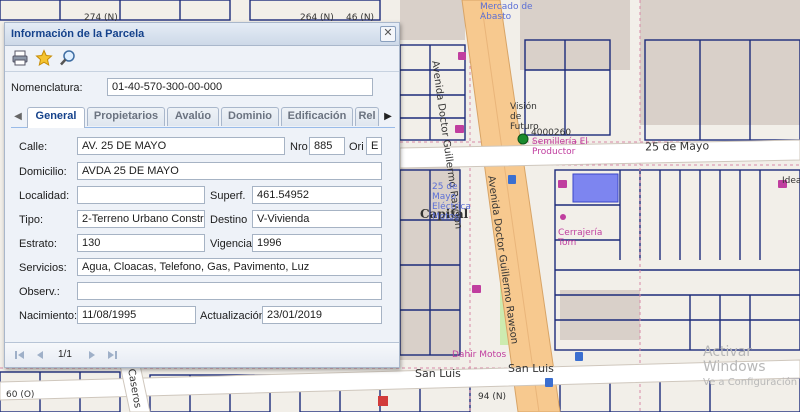 This screenshot has height=412, width=800. I want to click on tab-scroll-left-icon: ◀, so click(18, 116).